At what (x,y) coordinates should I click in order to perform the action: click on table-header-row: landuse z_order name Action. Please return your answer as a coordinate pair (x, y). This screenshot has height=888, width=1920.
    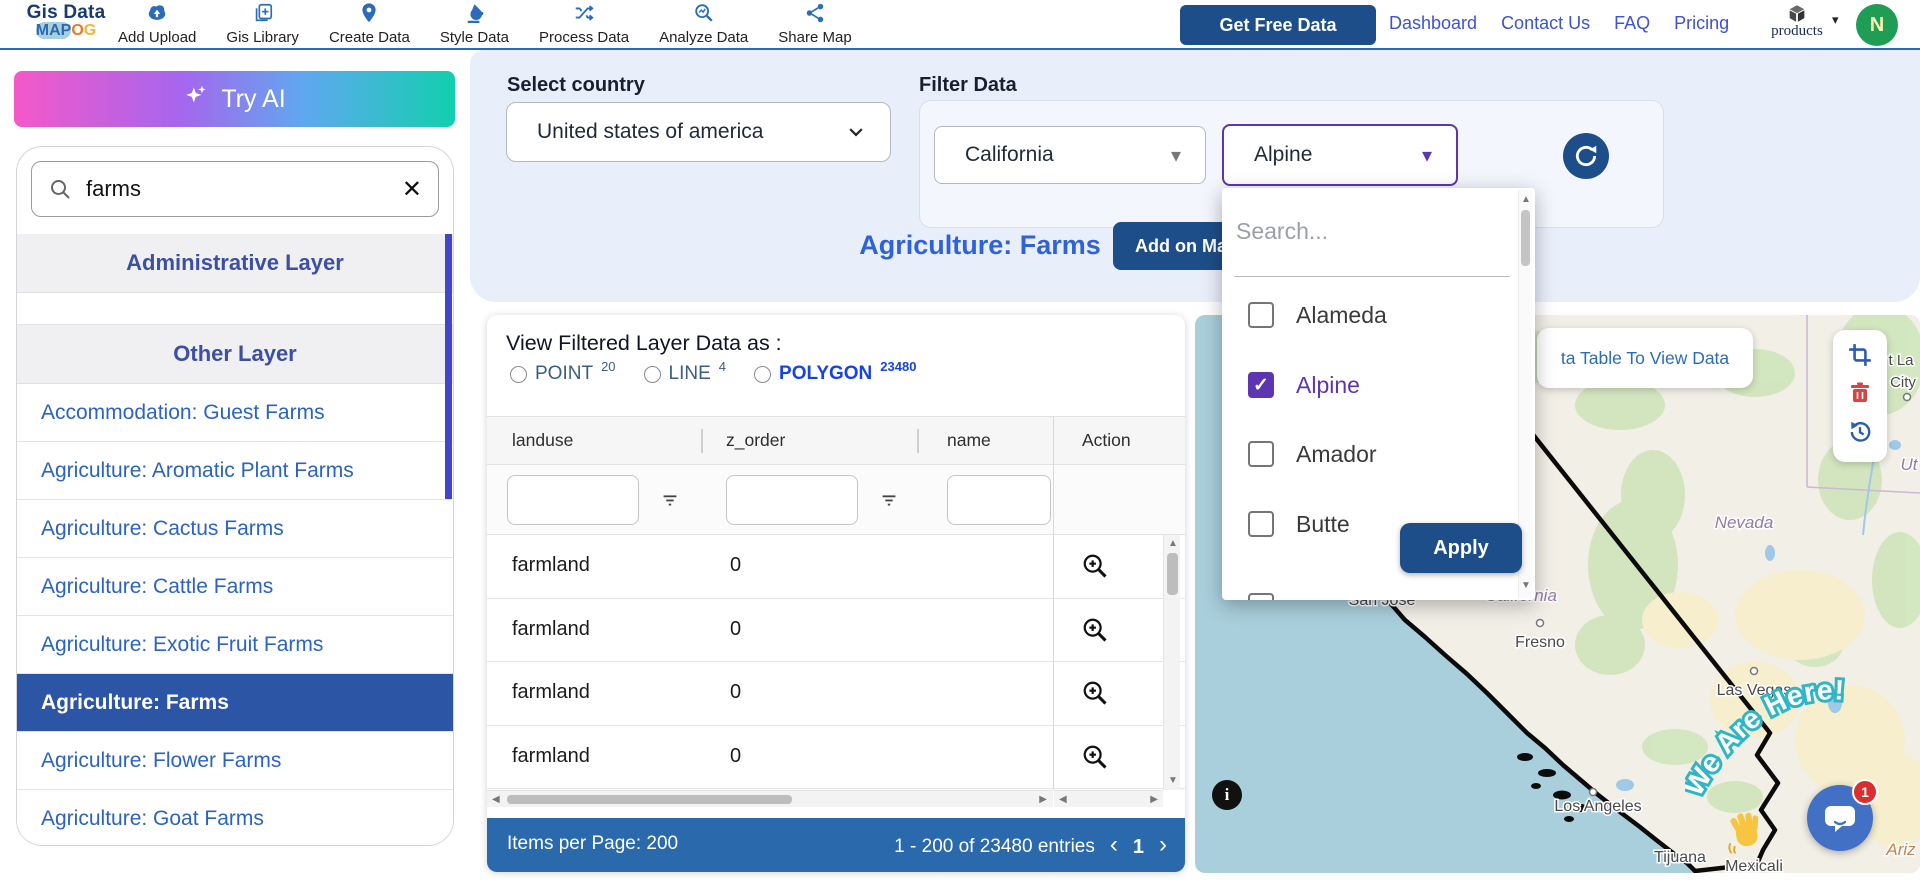
    Looking at the image, I should click on (836, 440).